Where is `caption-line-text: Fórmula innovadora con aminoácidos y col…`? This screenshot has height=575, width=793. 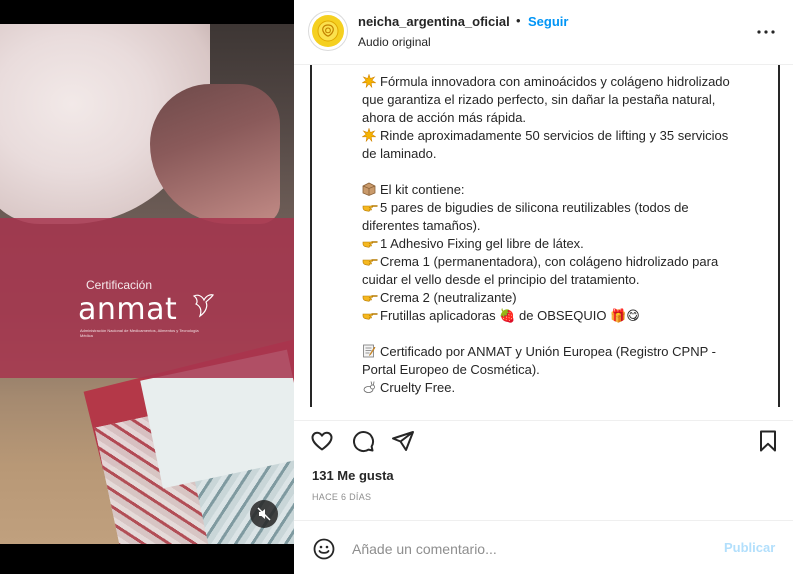
caption-line-text: Fórmula innovadora con aminoácidos y col… is located at coordinates (555, 81).